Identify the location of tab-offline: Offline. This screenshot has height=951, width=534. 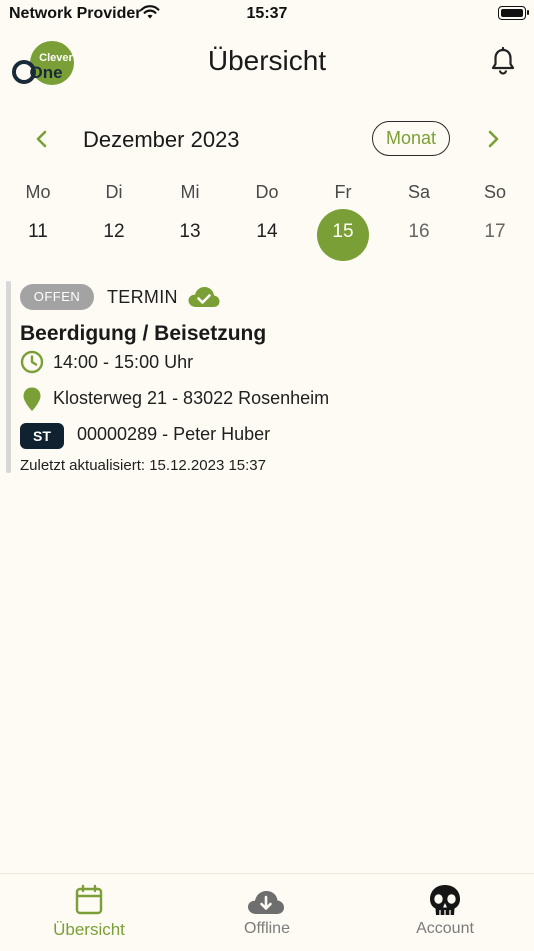
(267, 912).